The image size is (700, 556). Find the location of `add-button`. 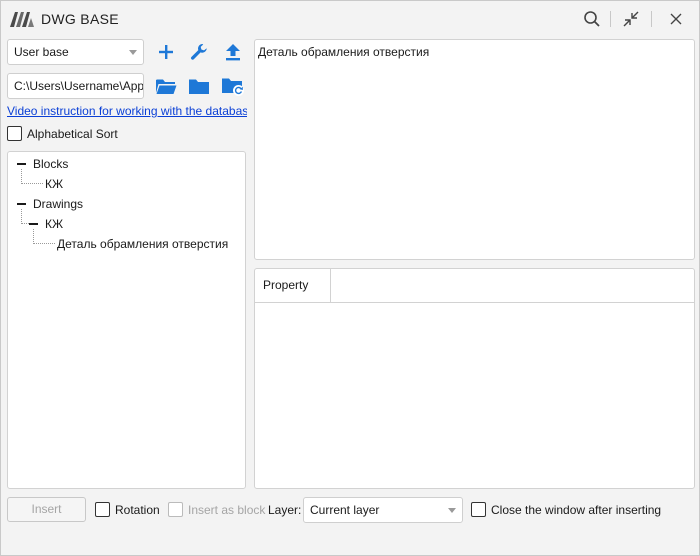

add-button is located at coordinates (166, 52).